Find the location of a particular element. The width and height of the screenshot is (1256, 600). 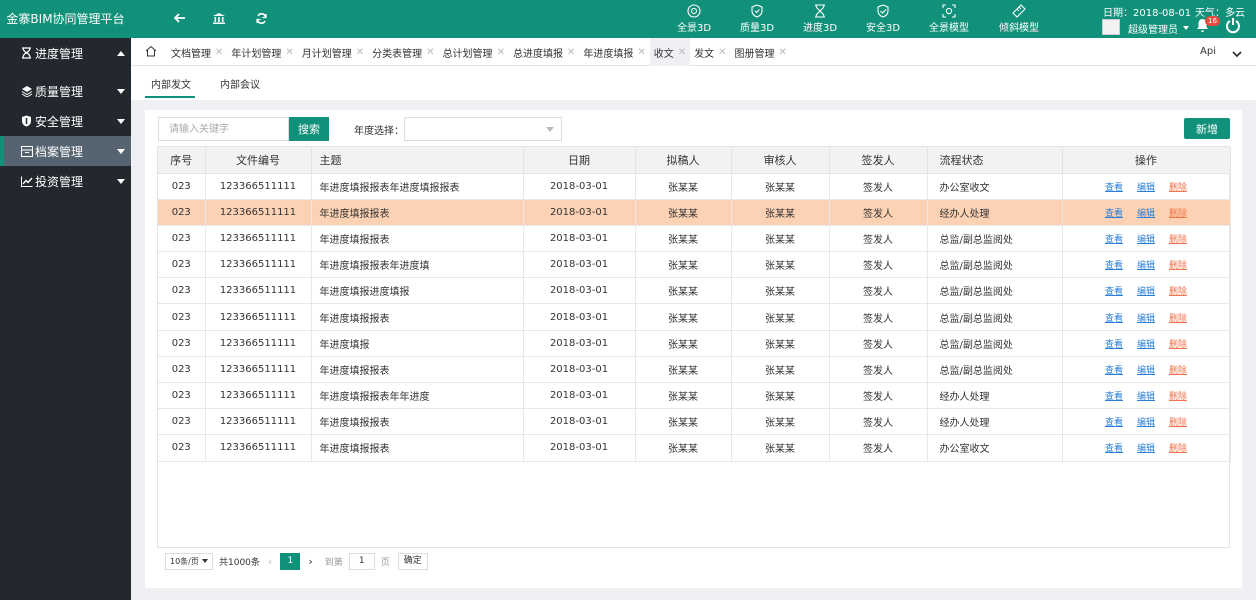

tab-category-table: 分类表管理 ✕ is located at coordinates (403, 52).